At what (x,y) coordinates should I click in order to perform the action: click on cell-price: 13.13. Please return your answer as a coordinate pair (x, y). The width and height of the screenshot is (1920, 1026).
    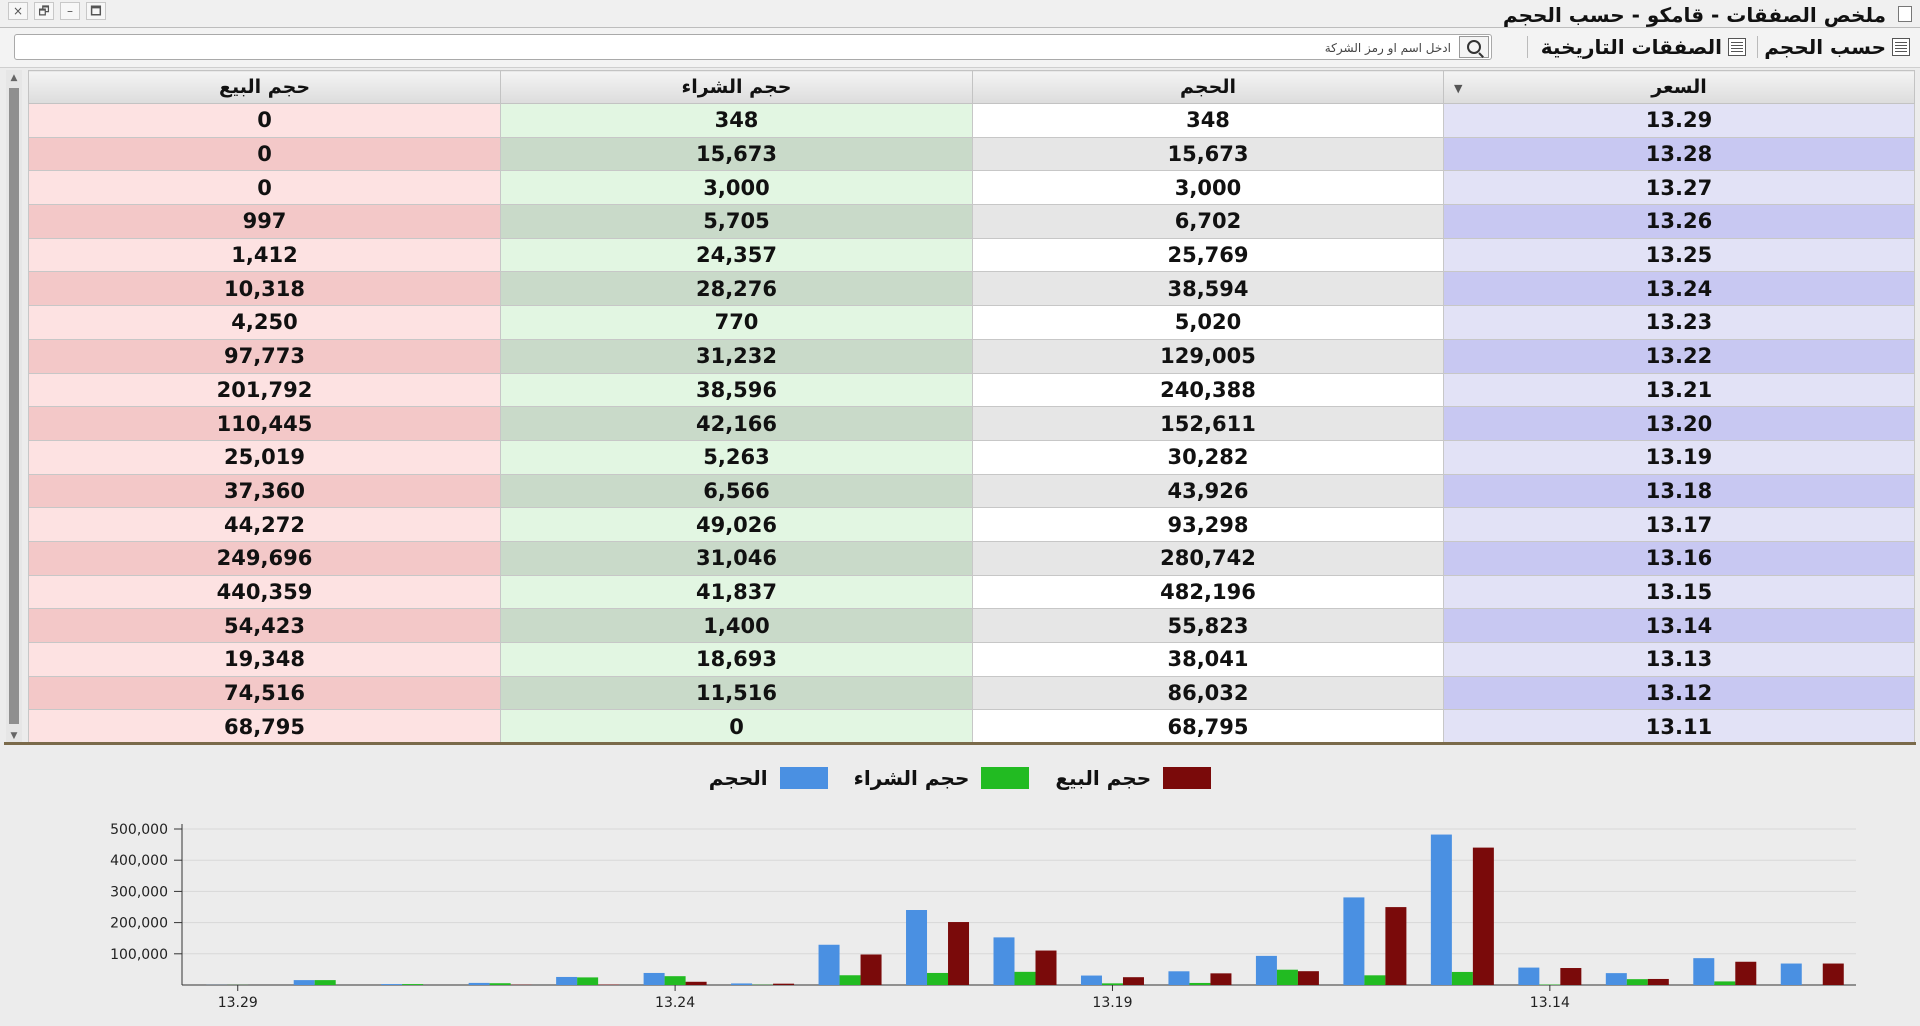
    Looking at the image, I should click on (1679, 659).